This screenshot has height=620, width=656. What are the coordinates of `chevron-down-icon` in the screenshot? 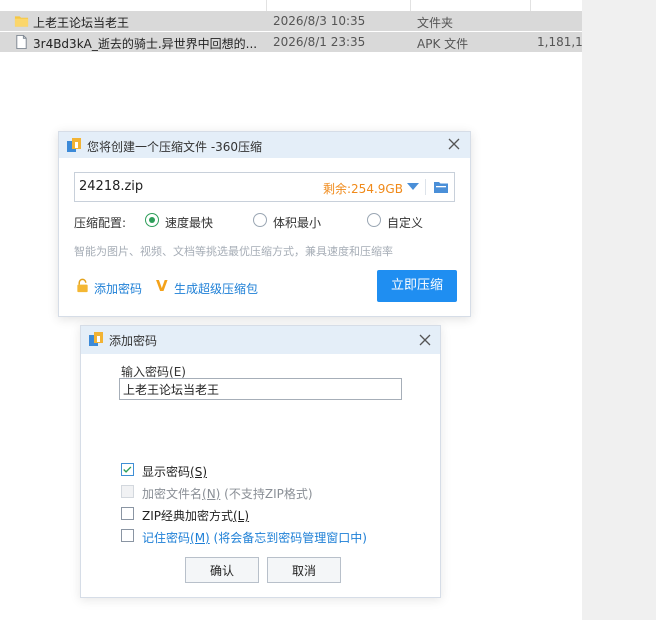 It's located at (413, 186).